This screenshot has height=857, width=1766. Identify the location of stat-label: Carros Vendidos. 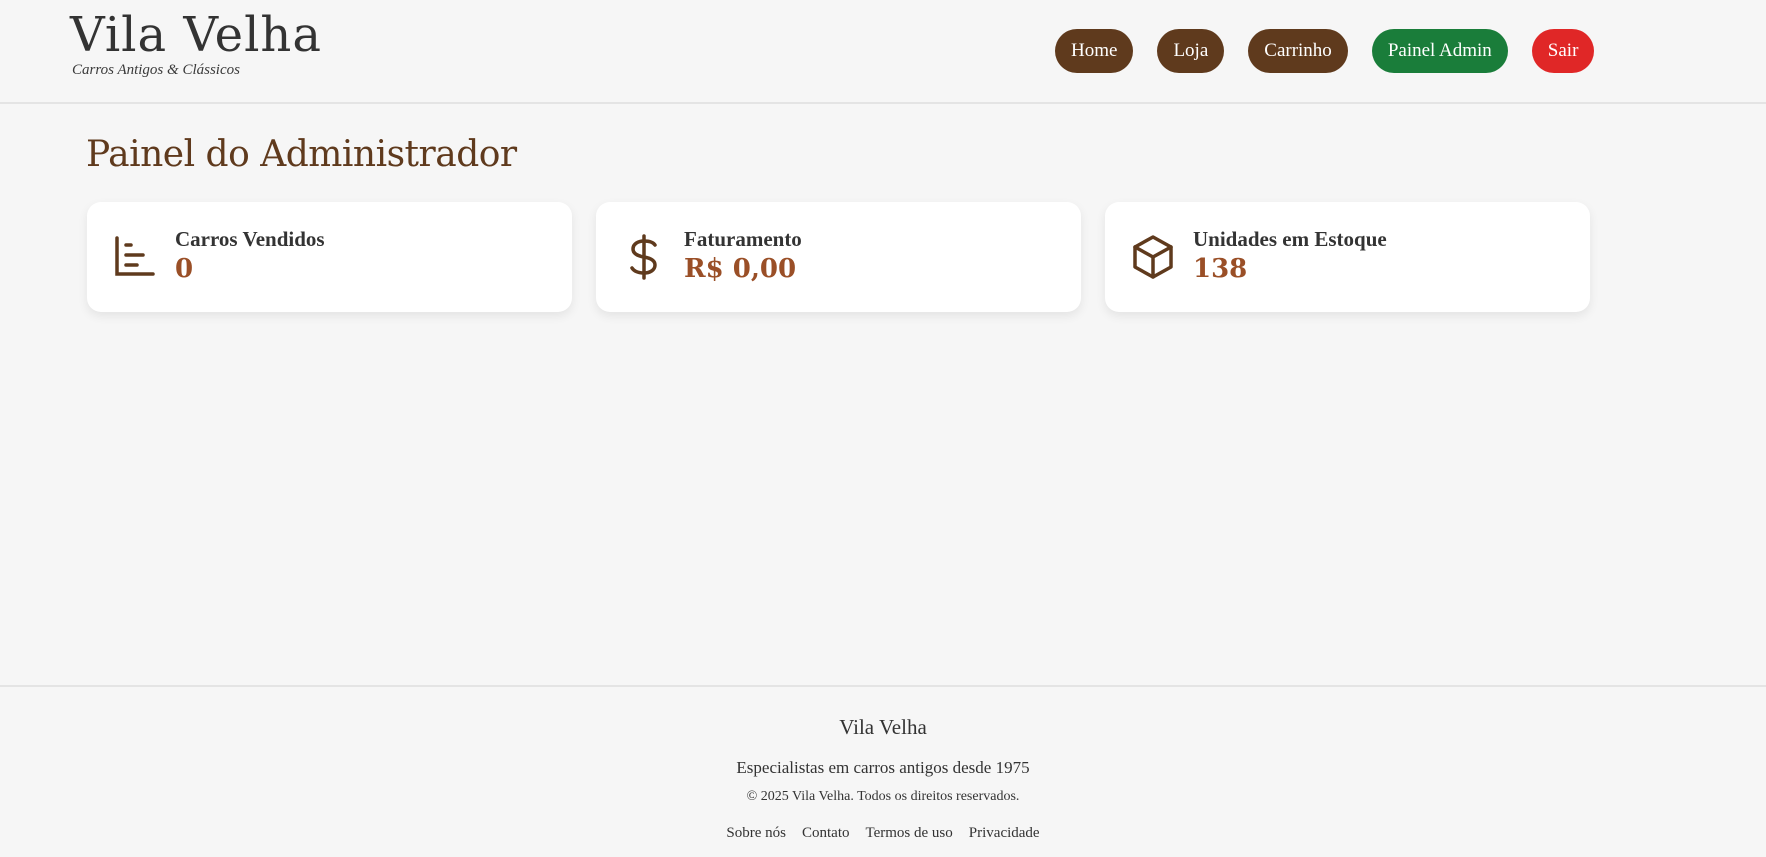
(250, 238).